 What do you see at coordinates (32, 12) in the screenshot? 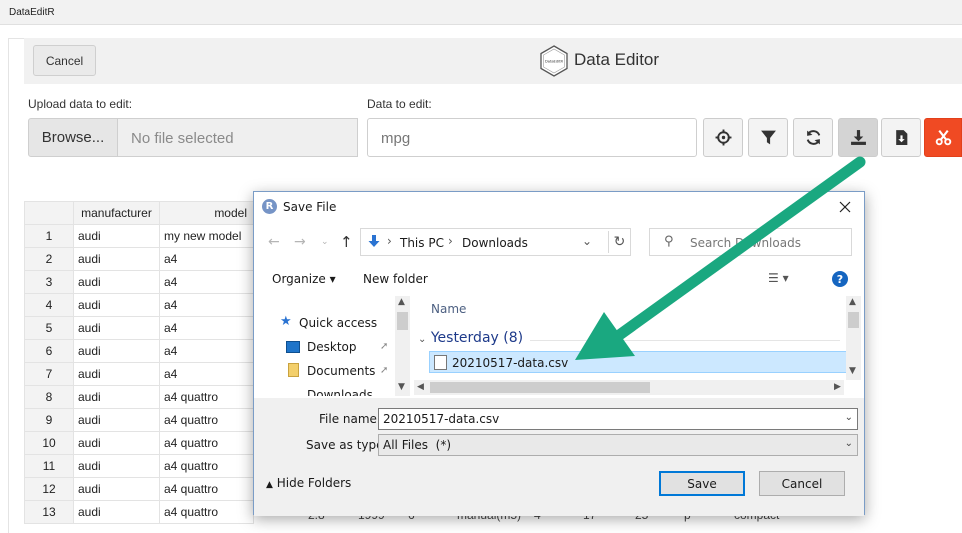
I see `app-title: DataEditR` at bounding box center [32, 12].